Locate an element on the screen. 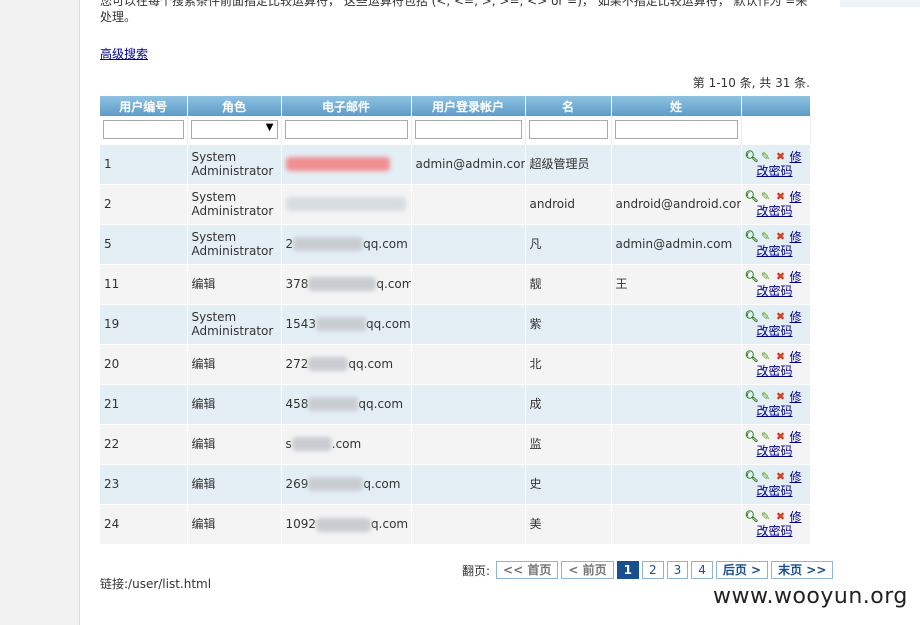  prev-page-button: < 前页 is located at coordinates (587, 570).